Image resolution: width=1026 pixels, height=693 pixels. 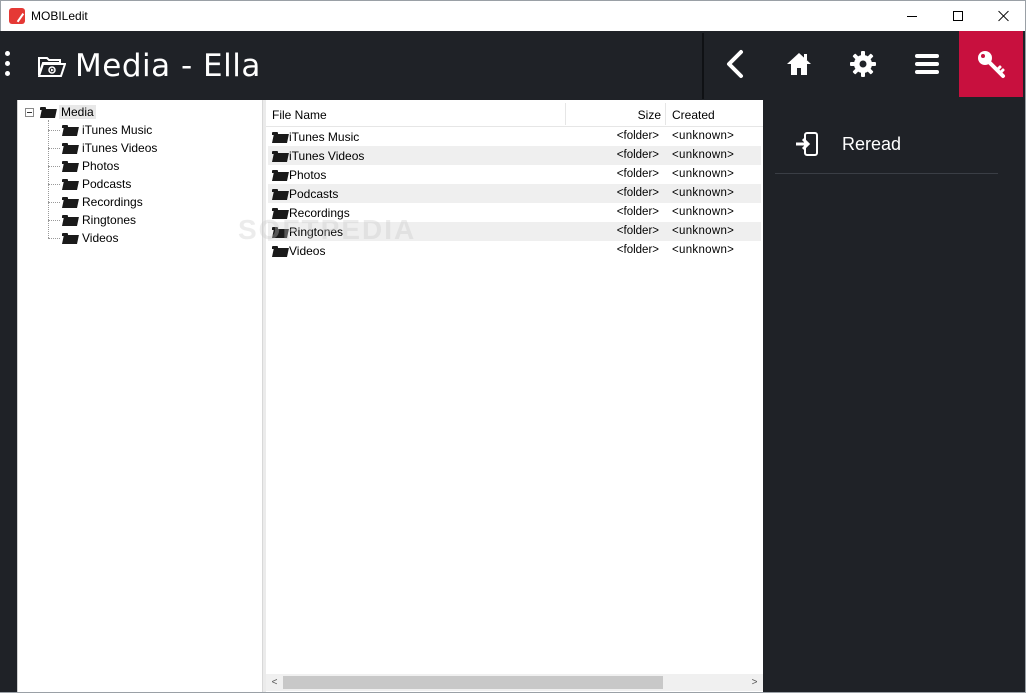 What do you see at coordinates (168, 66) in the screenshot?
I see `page-title: Media - Ella` at bounding box center [168, 66].